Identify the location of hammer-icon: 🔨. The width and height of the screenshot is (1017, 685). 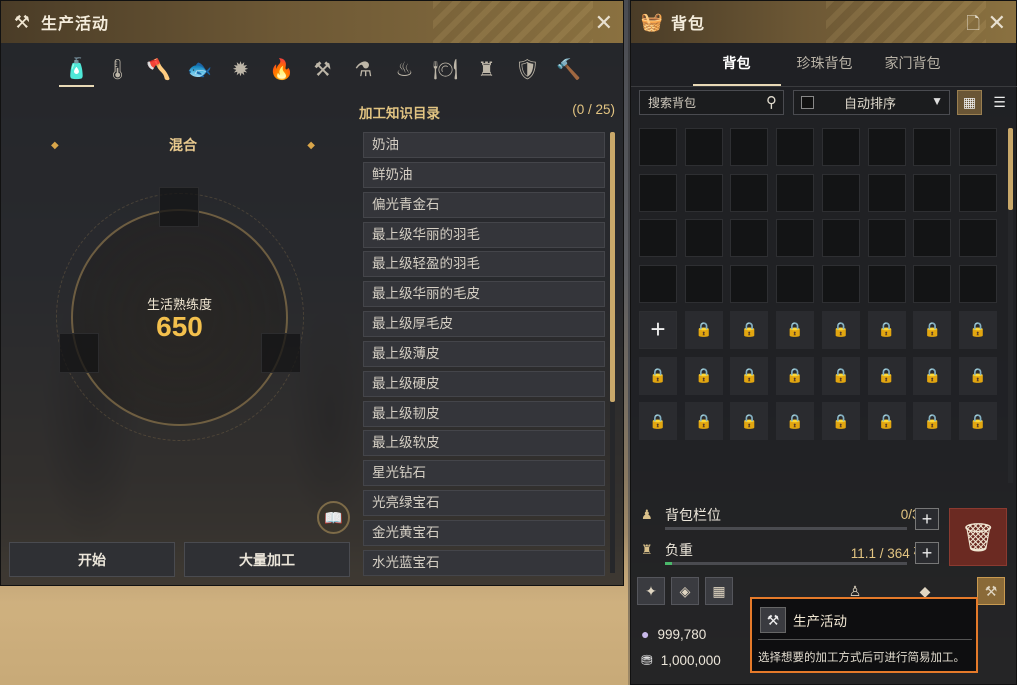
(568, 69).